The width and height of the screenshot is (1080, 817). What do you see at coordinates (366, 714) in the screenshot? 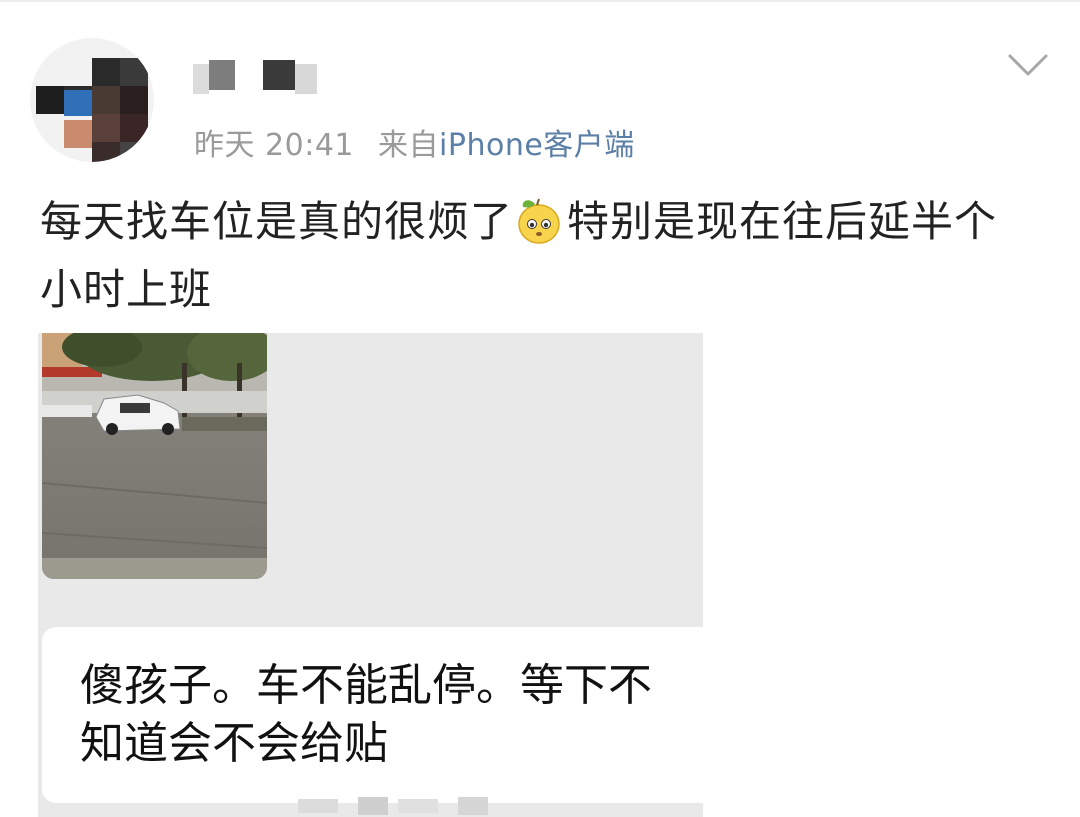
I see `chat-bubble-text: 傻孩子。车不能乱停。等下不 知道会不会给贴` at bounding box center [366, 714].